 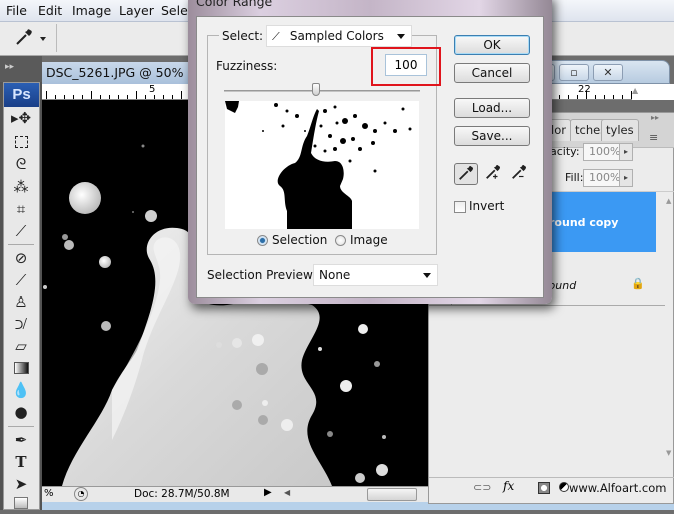 I want to click on layer-mask-icon, so click(x=544, y=488).